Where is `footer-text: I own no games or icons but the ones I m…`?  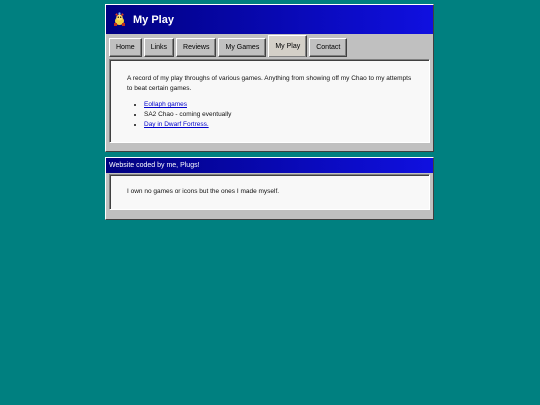 footer-text: I own no games or icons but the ones I m… is located at coordinates (203, 191).